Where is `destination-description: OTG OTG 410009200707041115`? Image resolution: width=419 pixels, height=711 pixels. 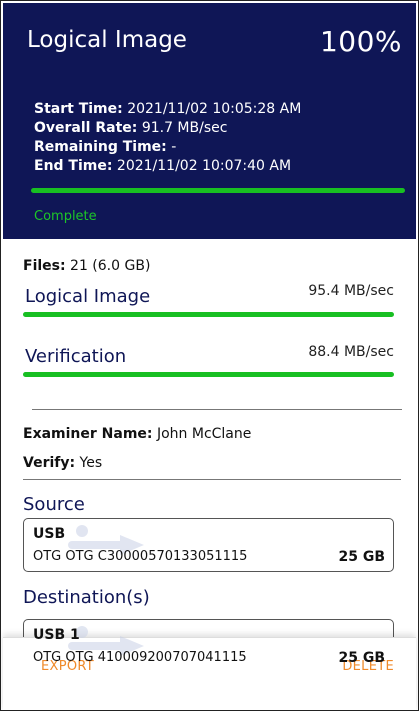
destination-description: OTG OTG 410009200707041115 is located at coordinates (140, 657).